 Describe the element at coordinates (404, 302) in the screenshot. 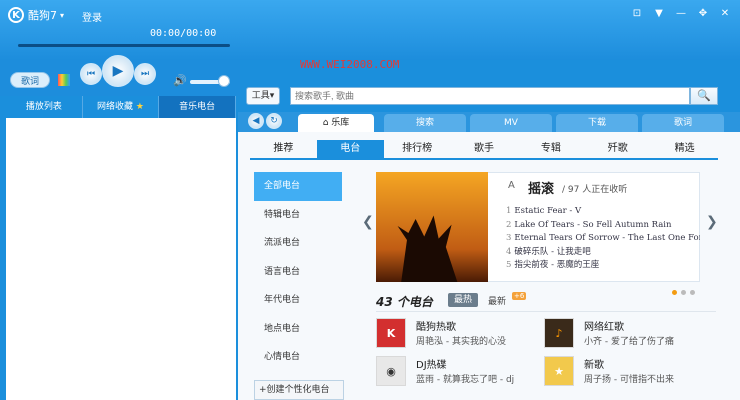

I see `station-count: 43 个电台` at that location.